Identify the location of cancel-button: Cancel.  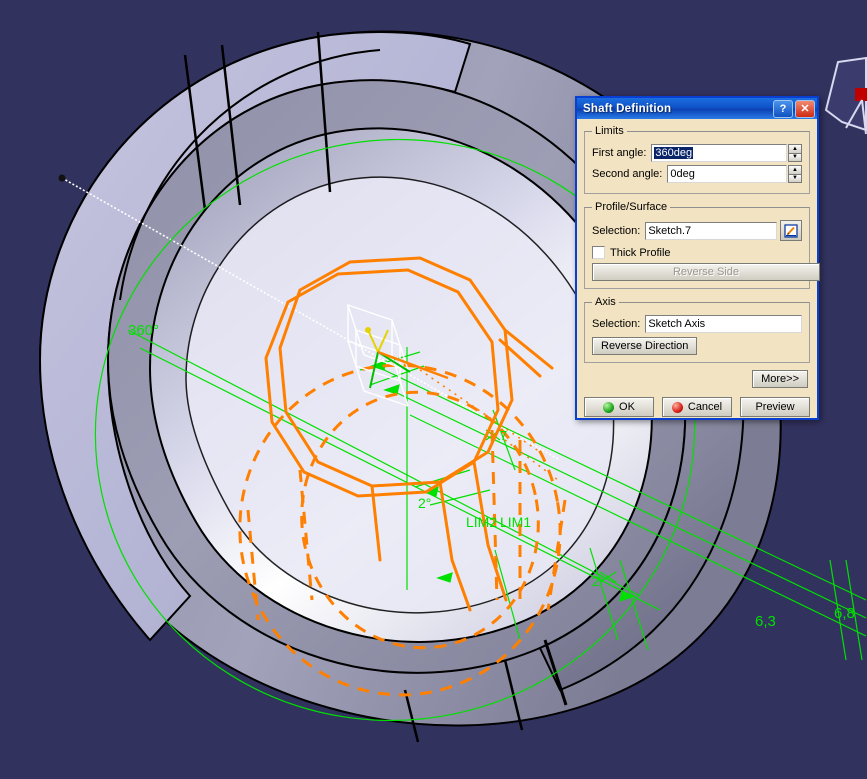
(697, 407).